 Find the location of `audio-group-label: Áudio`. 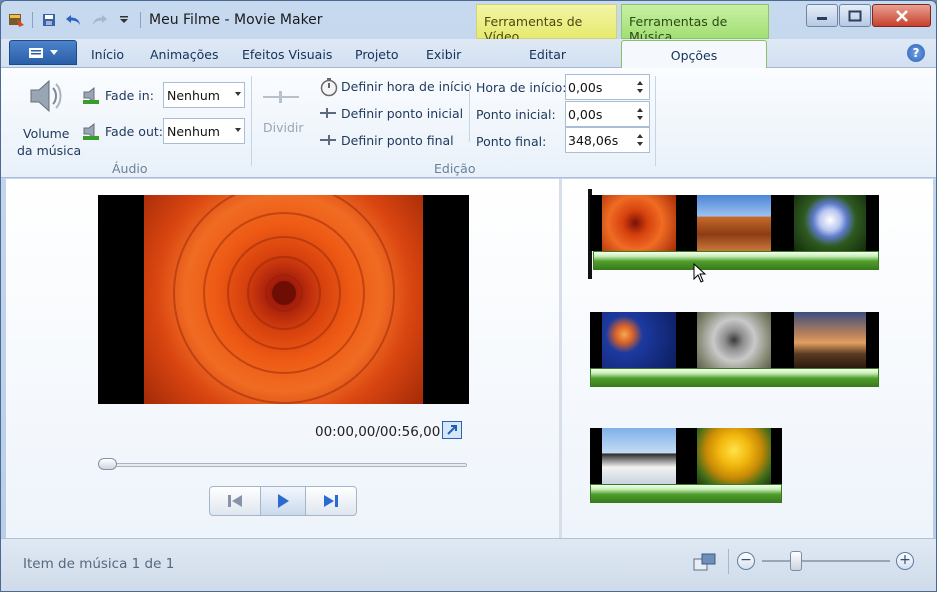

audio-group-label: Áudio is located at coordinates (130, 168).